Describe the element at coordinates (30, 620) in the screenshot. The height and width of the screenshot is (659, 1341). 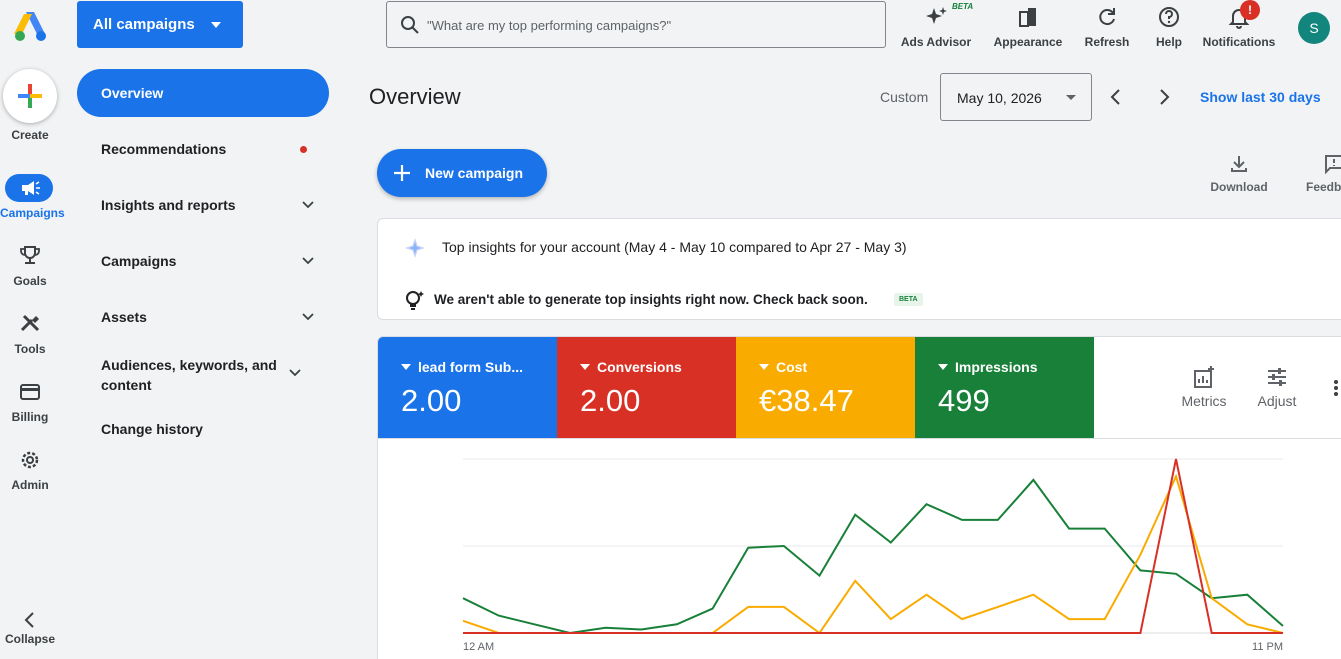
I see `chevron-left-icon` at that location.